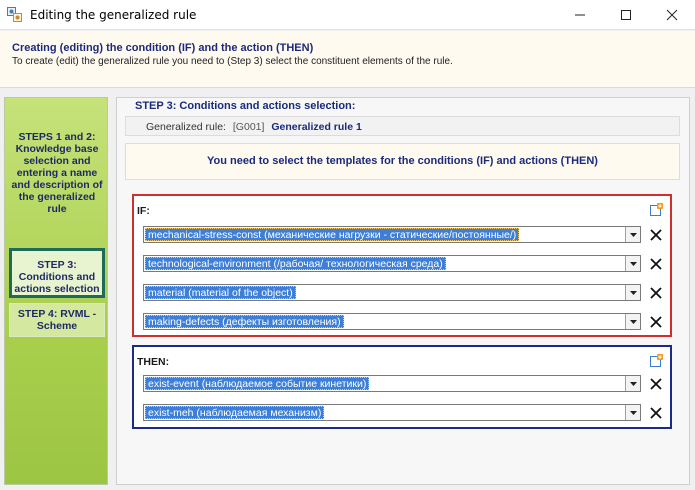 The height and width of the screenshot is (490, 695). What do you see at coordinates (235, 412) in the screenshot?
I see `then-action-value: exist-meh (наблюдаемая механизм)` at bounding box center [235, 412].